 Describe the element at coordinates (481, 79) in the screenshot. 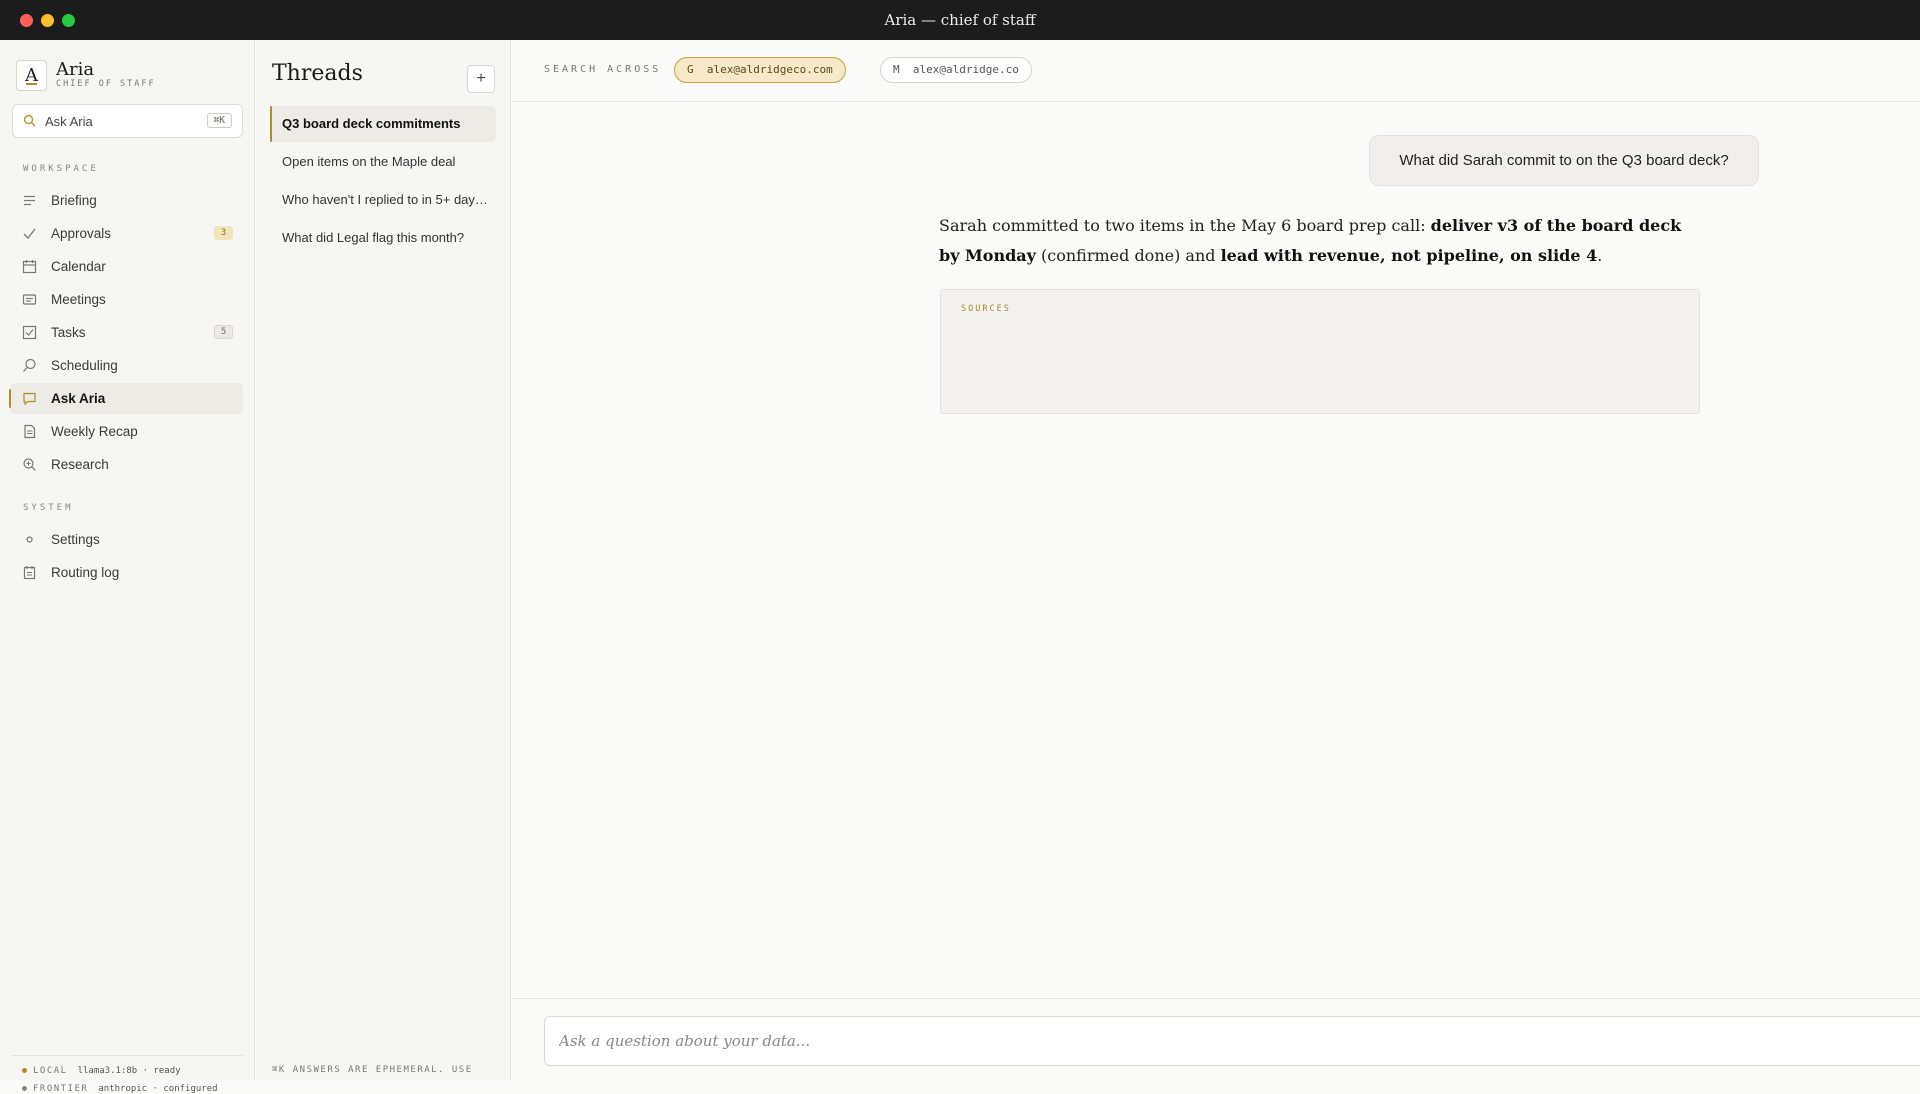

I see `new-thread-button: +` at that location.